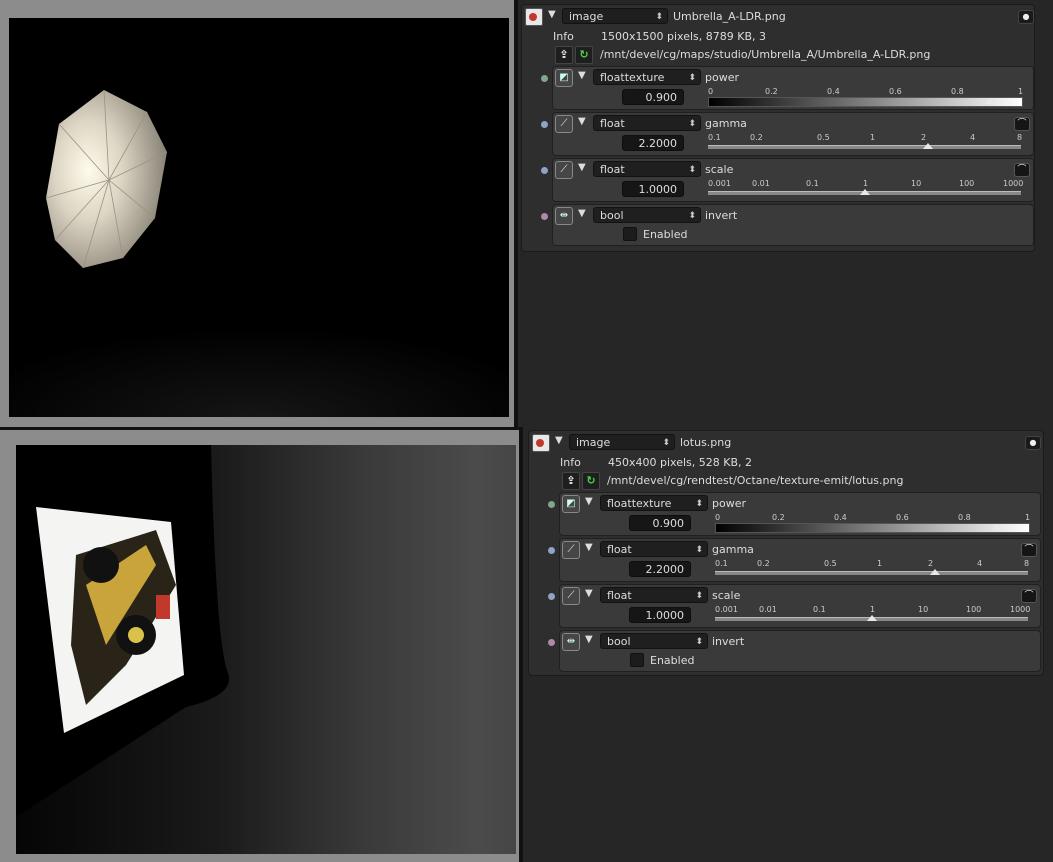 This screenshot has height=862, width=1053. What do you see at coordinates (974, 609) in the screenshot?
I see `scale-tick-label: 100` at bounding box center [974, 609].